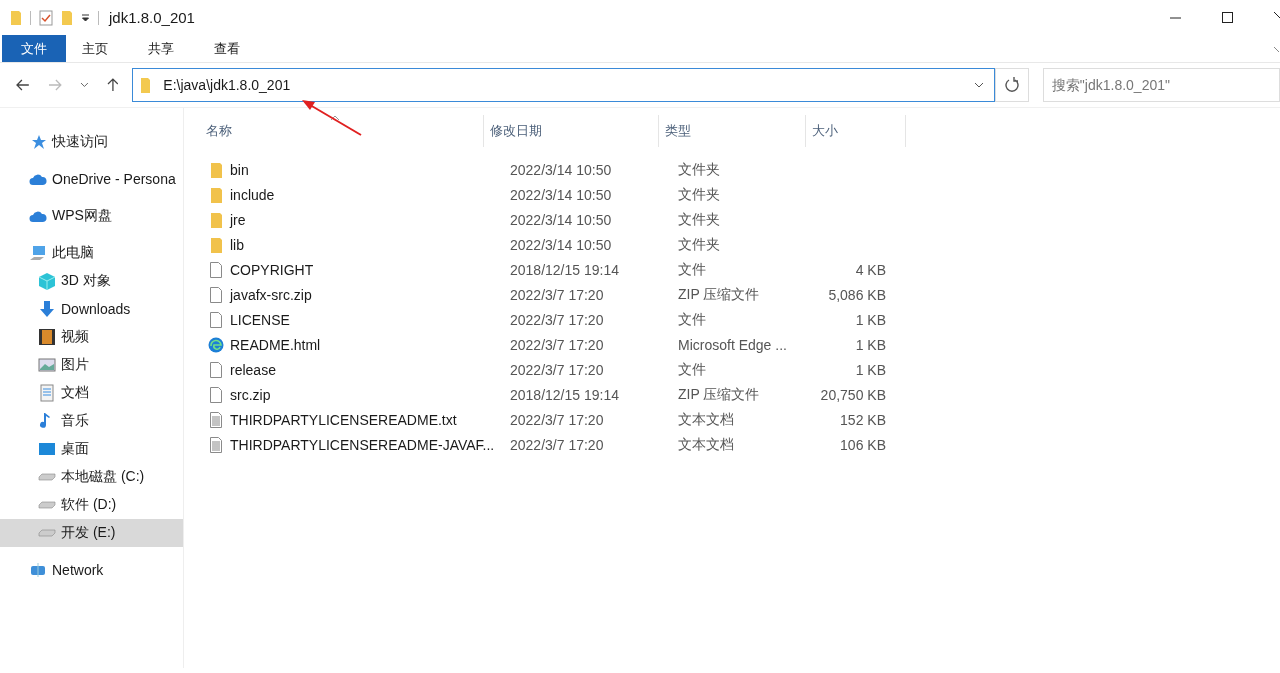  What do you see at coordinates (91, 337) in the screenshot?
I see `sidebar-item: 视频` at bounding box center [91, 337].